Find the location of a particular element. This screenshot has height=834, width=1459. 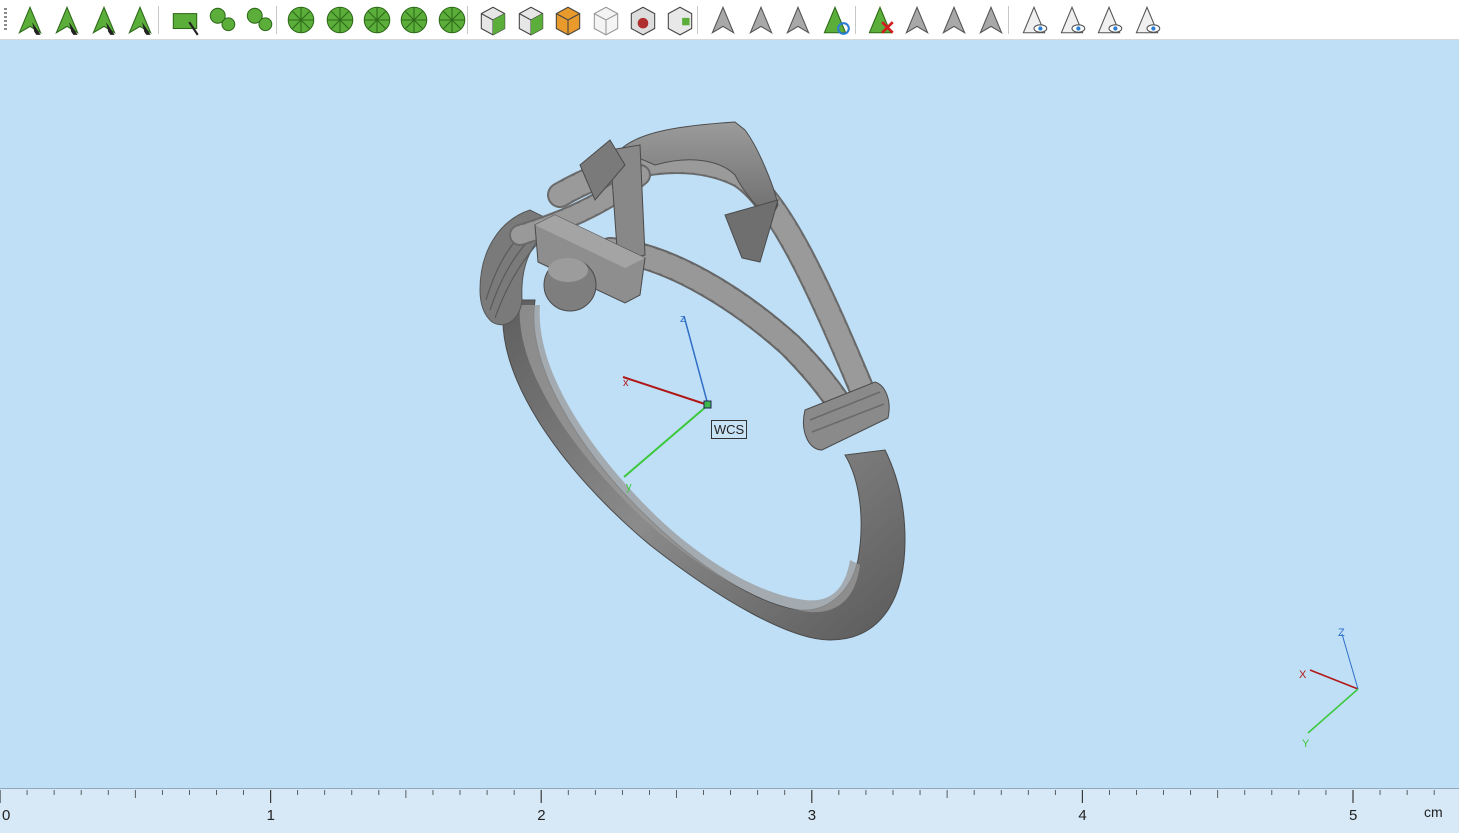

object-hide-all-icon is located at coordinates (1148, 19).